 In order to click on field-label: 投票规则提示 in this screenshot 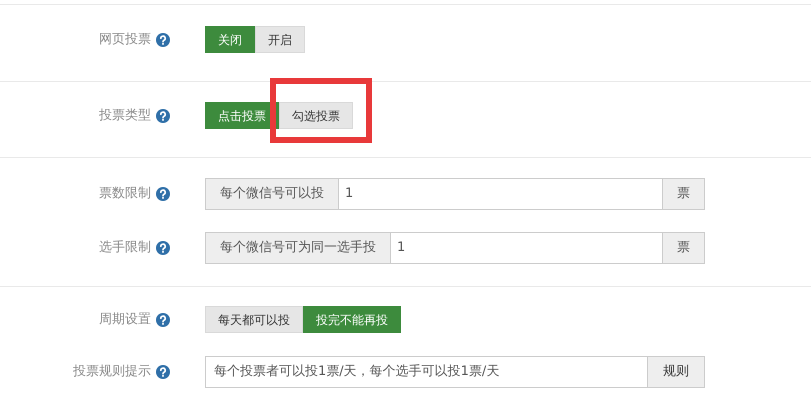, I will do `click(112, 372)`.